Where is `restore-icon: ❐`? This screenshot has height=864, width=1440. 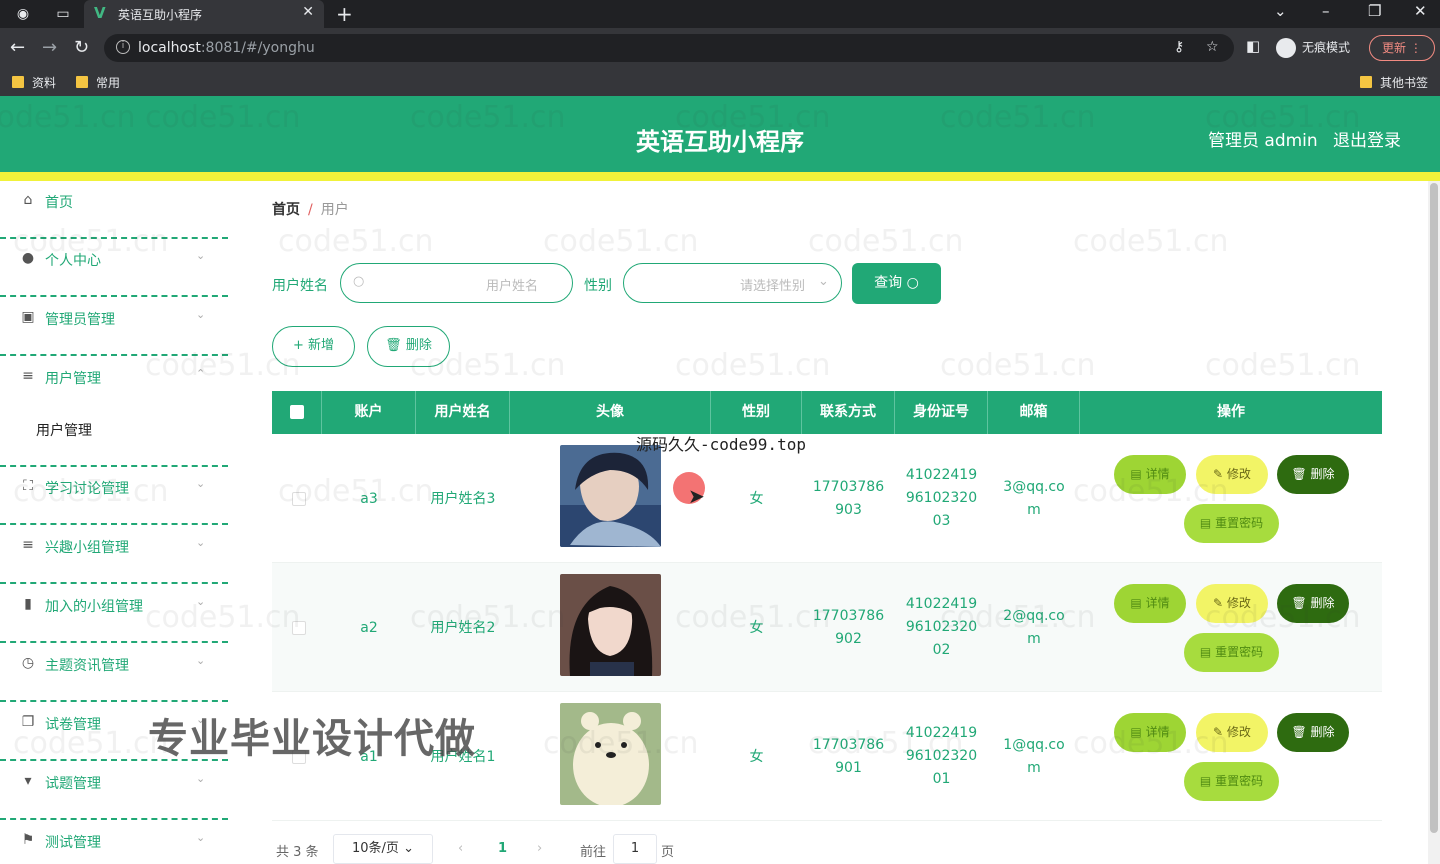 restore-icon: ❐ is located at coordinates (1374, 11).